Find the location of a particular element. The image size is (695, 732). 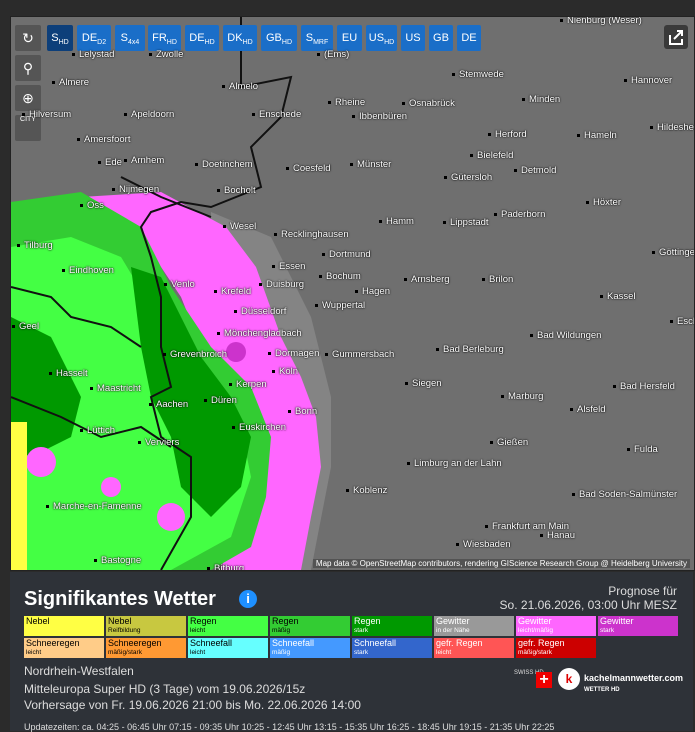

city-label: Düsseldorf is located at coordinates (260, 311).